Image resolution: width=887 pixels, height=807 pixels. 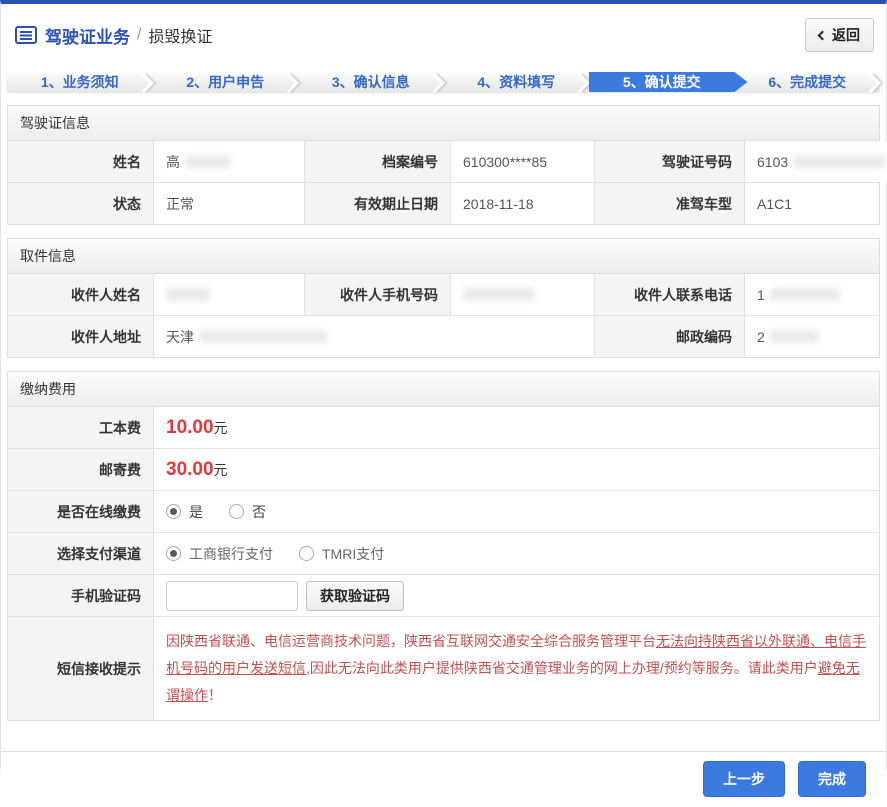 I want to click on previous-step-button: 上一步, so click(x=744, y=779).